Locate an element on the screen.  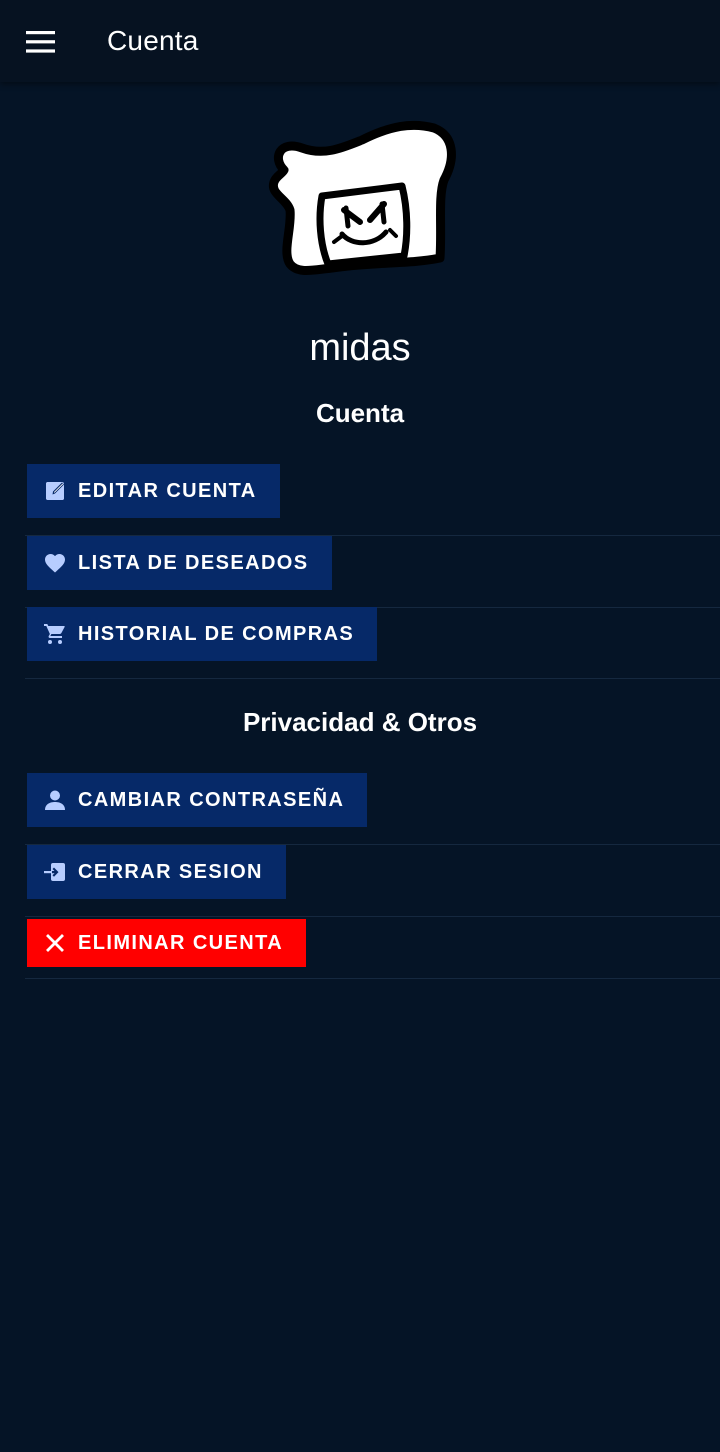
edit-icon is located at coordinates (55, 491).